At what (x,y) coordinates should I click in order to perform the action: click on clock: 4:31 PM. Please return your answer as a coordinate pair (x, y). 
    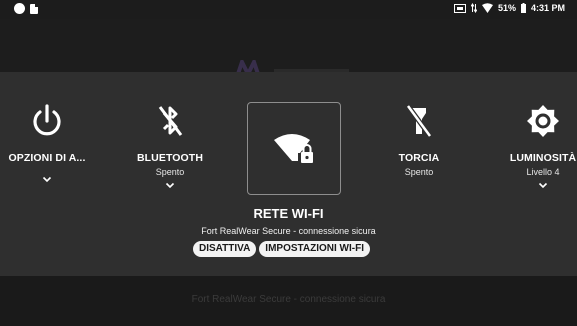
    Looking at the image, I should click on (547, 8).